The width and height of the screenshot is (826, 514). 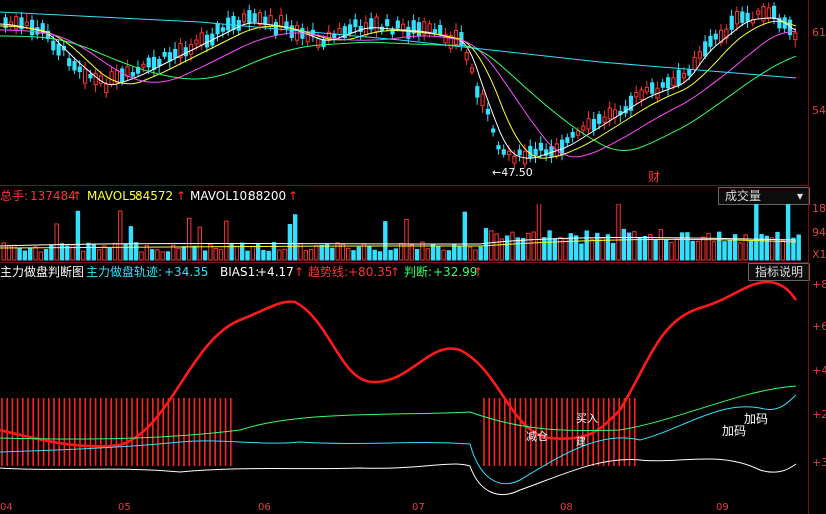 I want to click on x-axis-label: 07, so click(x=418, y=507).